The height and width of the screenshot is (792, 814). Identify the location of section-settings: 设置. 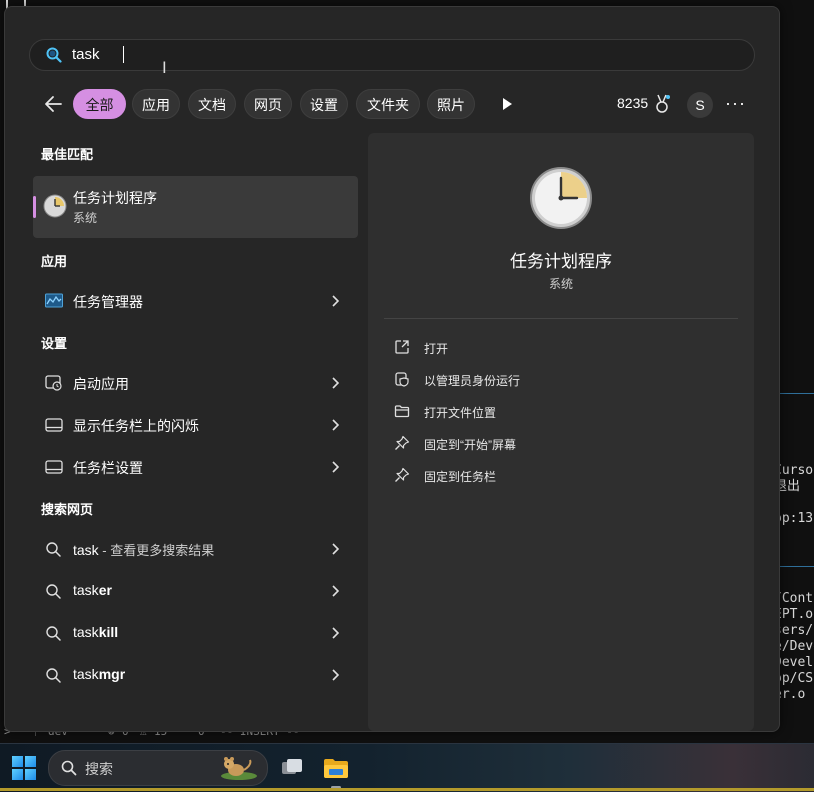
(54, 343).